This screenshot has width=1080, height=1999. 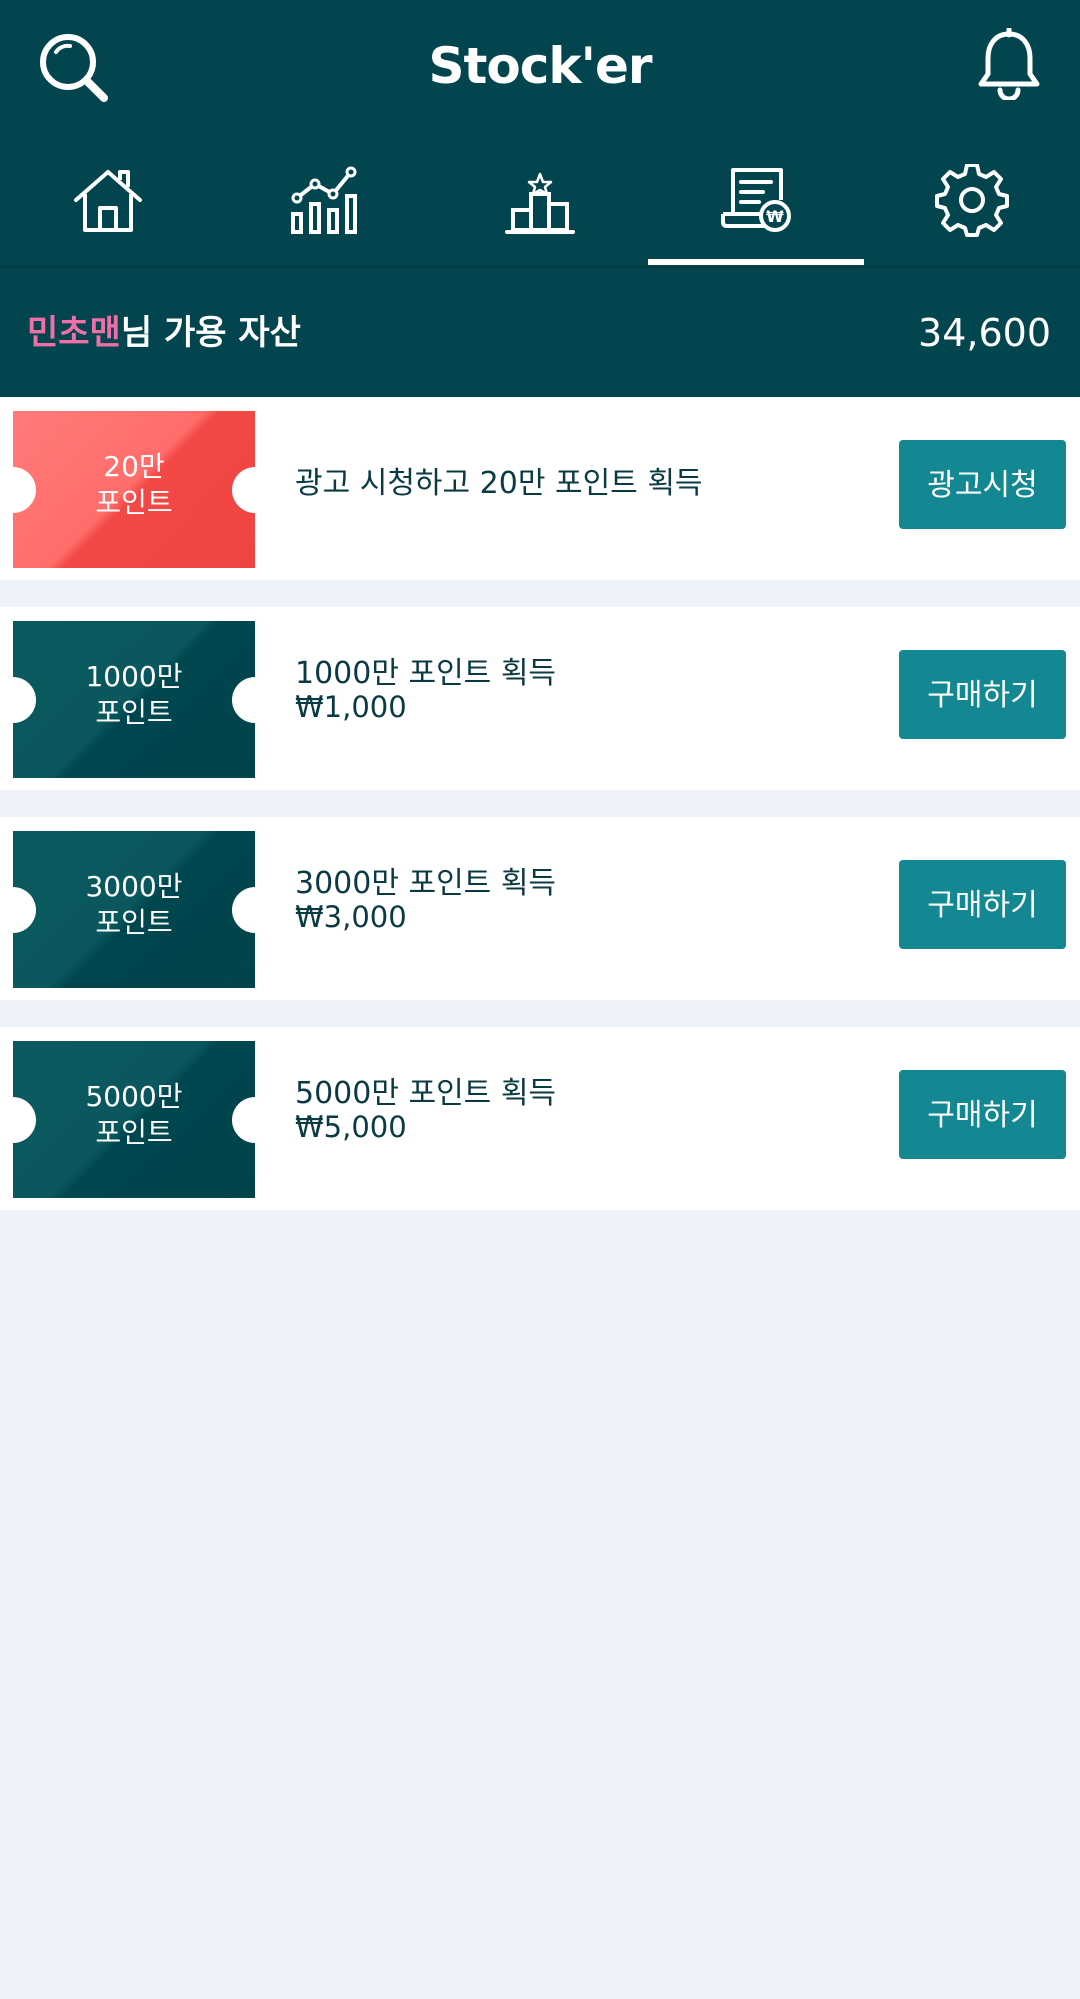 I want to click on list-item: 20만 포인트 광고 시청하고 20만 포인트 획득 광고시청, so click(x=540, y=488).